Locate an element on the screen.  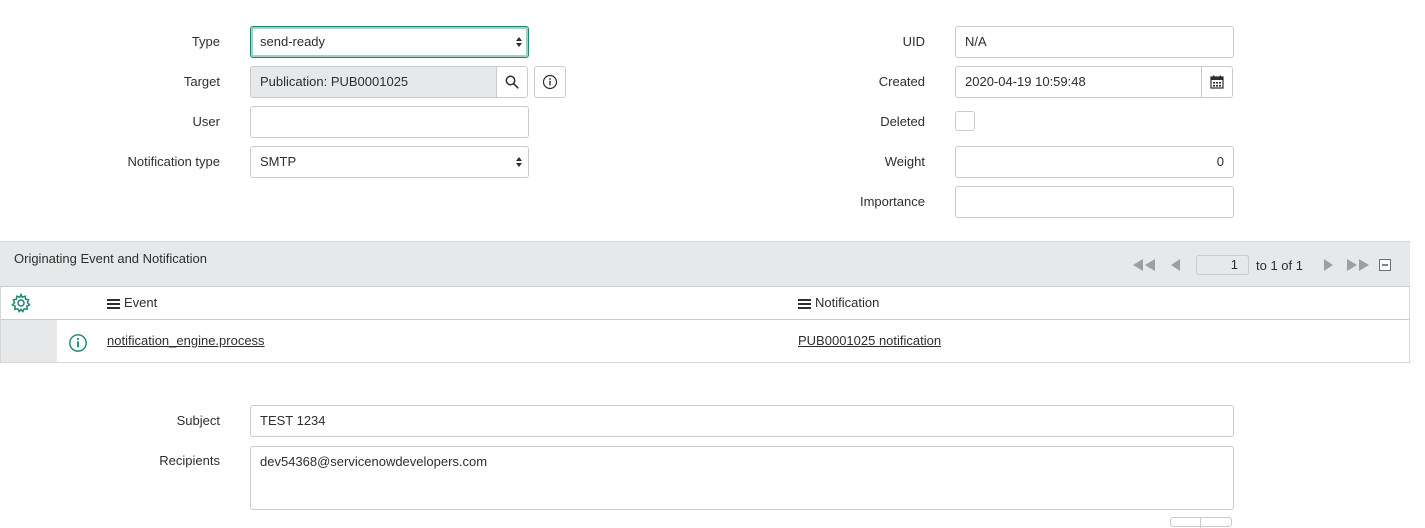
weight-label: Weight is located at coordinates (904, 161).